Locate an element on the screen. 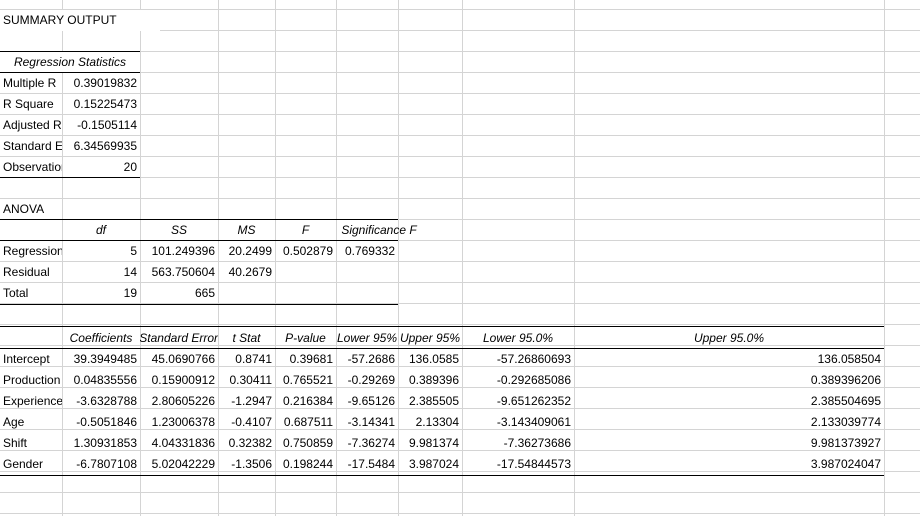 Image resolution: width=920 pixels, height=516 pixels. coef-std-error: 1.23006378 is located at coordinates (179, 422).